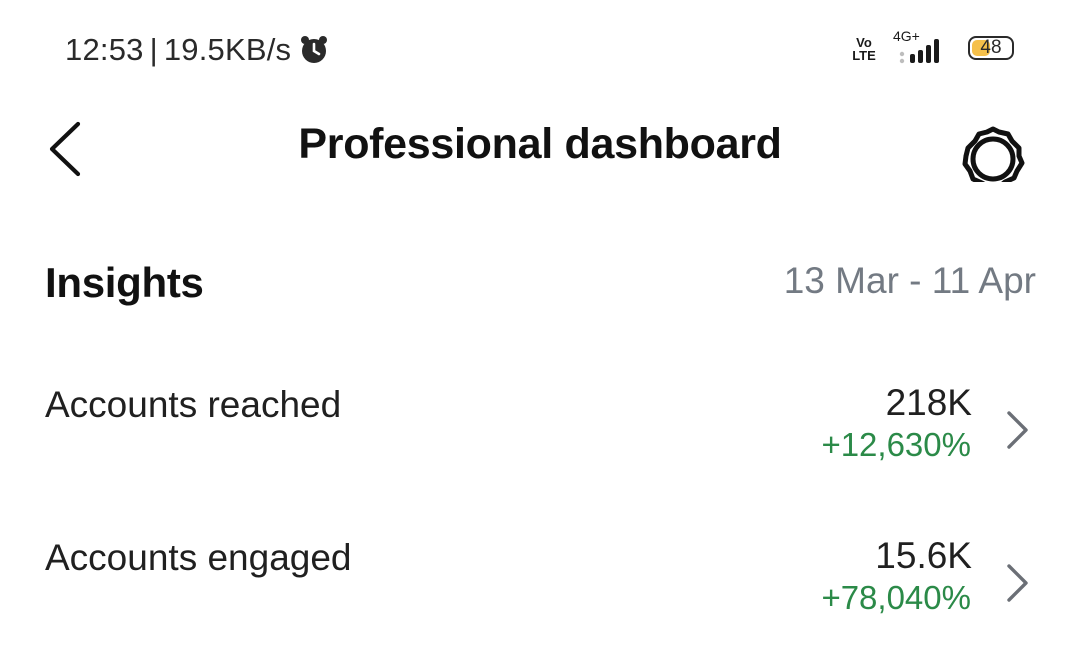  I want to click on status-left: 12:53 | 19.5KB/s, so click(197, 50).